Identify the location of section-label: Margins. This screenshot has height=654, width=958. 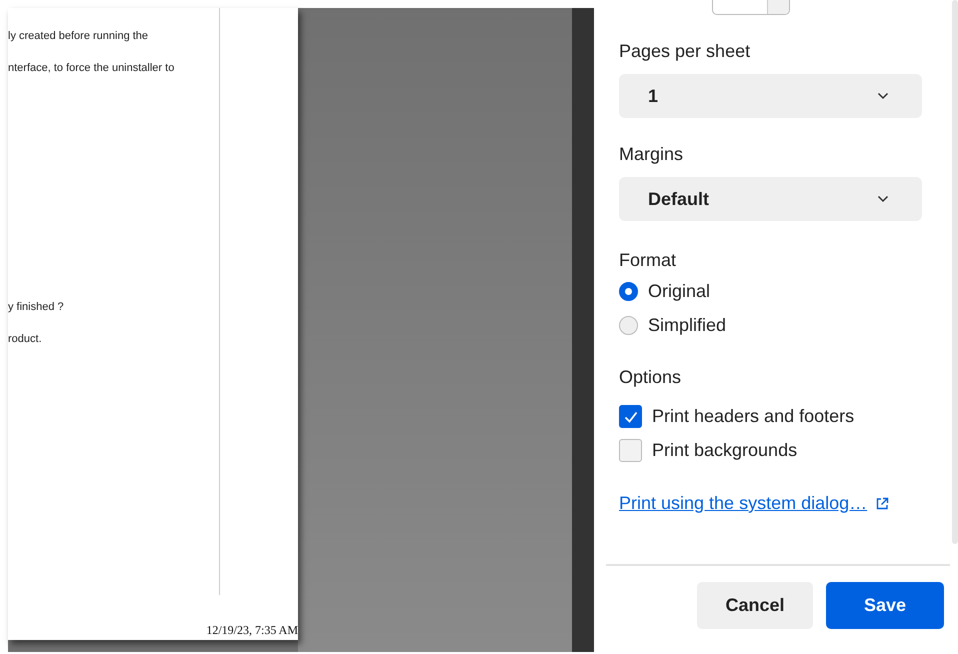
(651, 154).